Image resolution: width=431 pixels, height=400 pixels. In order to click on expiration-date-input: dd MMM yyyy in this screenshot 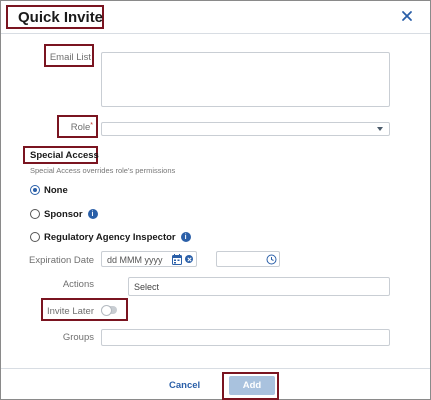, I will do `click(149, 259)`.